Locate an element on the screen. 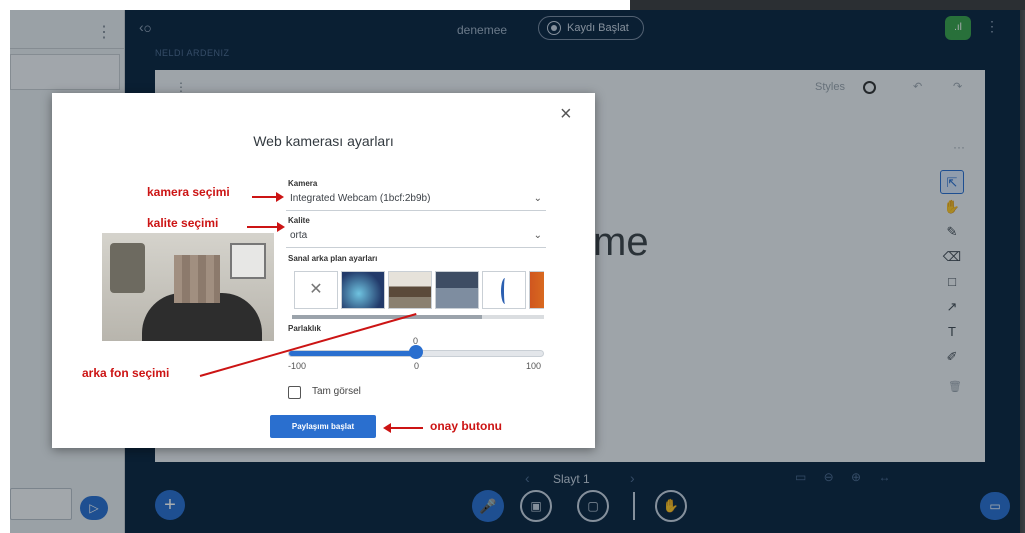  camera-preview is located at coordinates (188, 287).